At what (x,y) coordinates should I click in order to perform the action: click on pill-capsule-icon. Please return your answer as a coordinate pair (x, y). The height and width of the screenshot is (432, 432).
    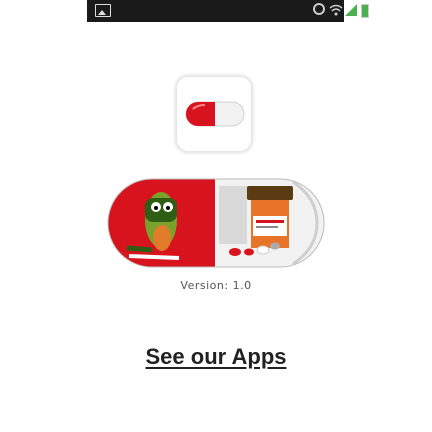
    Looking at the image, I should click on (214, 114).